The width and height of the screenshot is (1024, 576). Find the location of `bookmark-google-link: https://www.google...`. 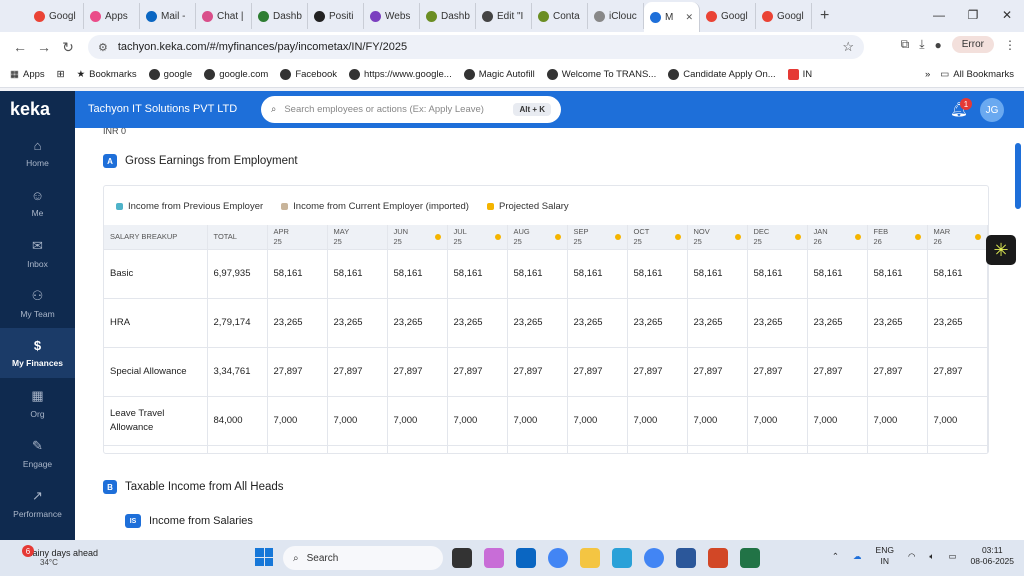

bookmark-google-link: https://www.google... is located at coordinates (400, 74).